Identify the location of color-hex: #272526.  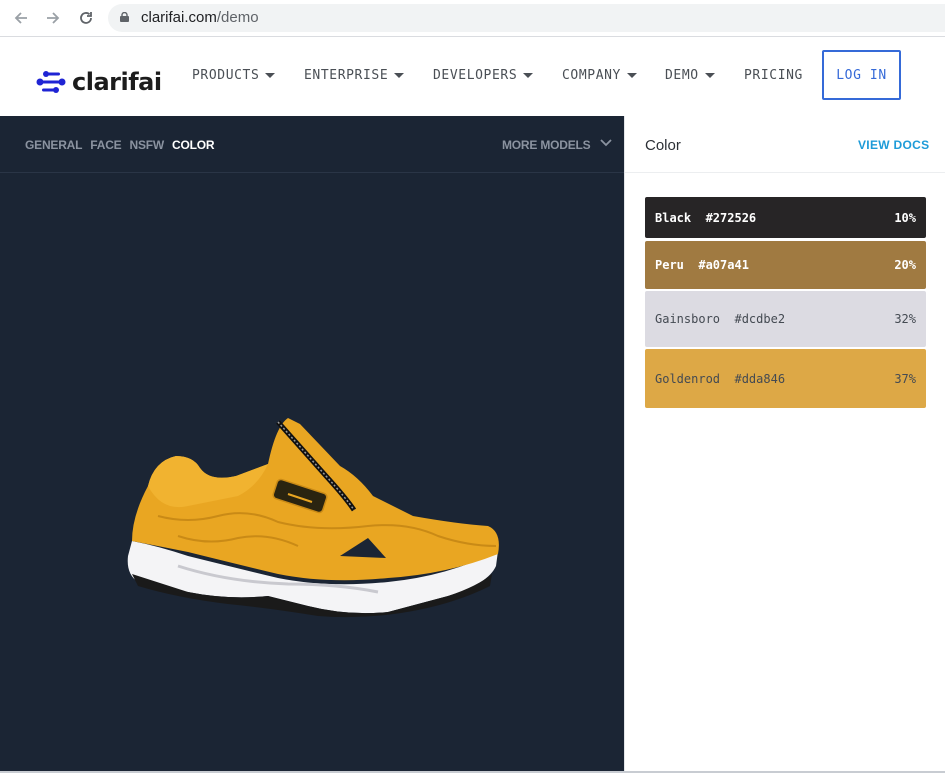
(731, 217).